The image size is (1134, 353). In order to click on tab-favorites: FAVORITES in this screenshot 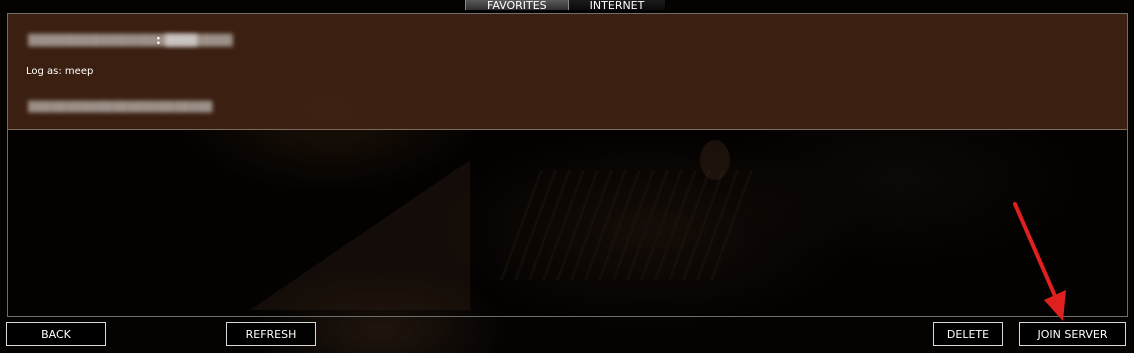, I will do `click(517, 5)`.